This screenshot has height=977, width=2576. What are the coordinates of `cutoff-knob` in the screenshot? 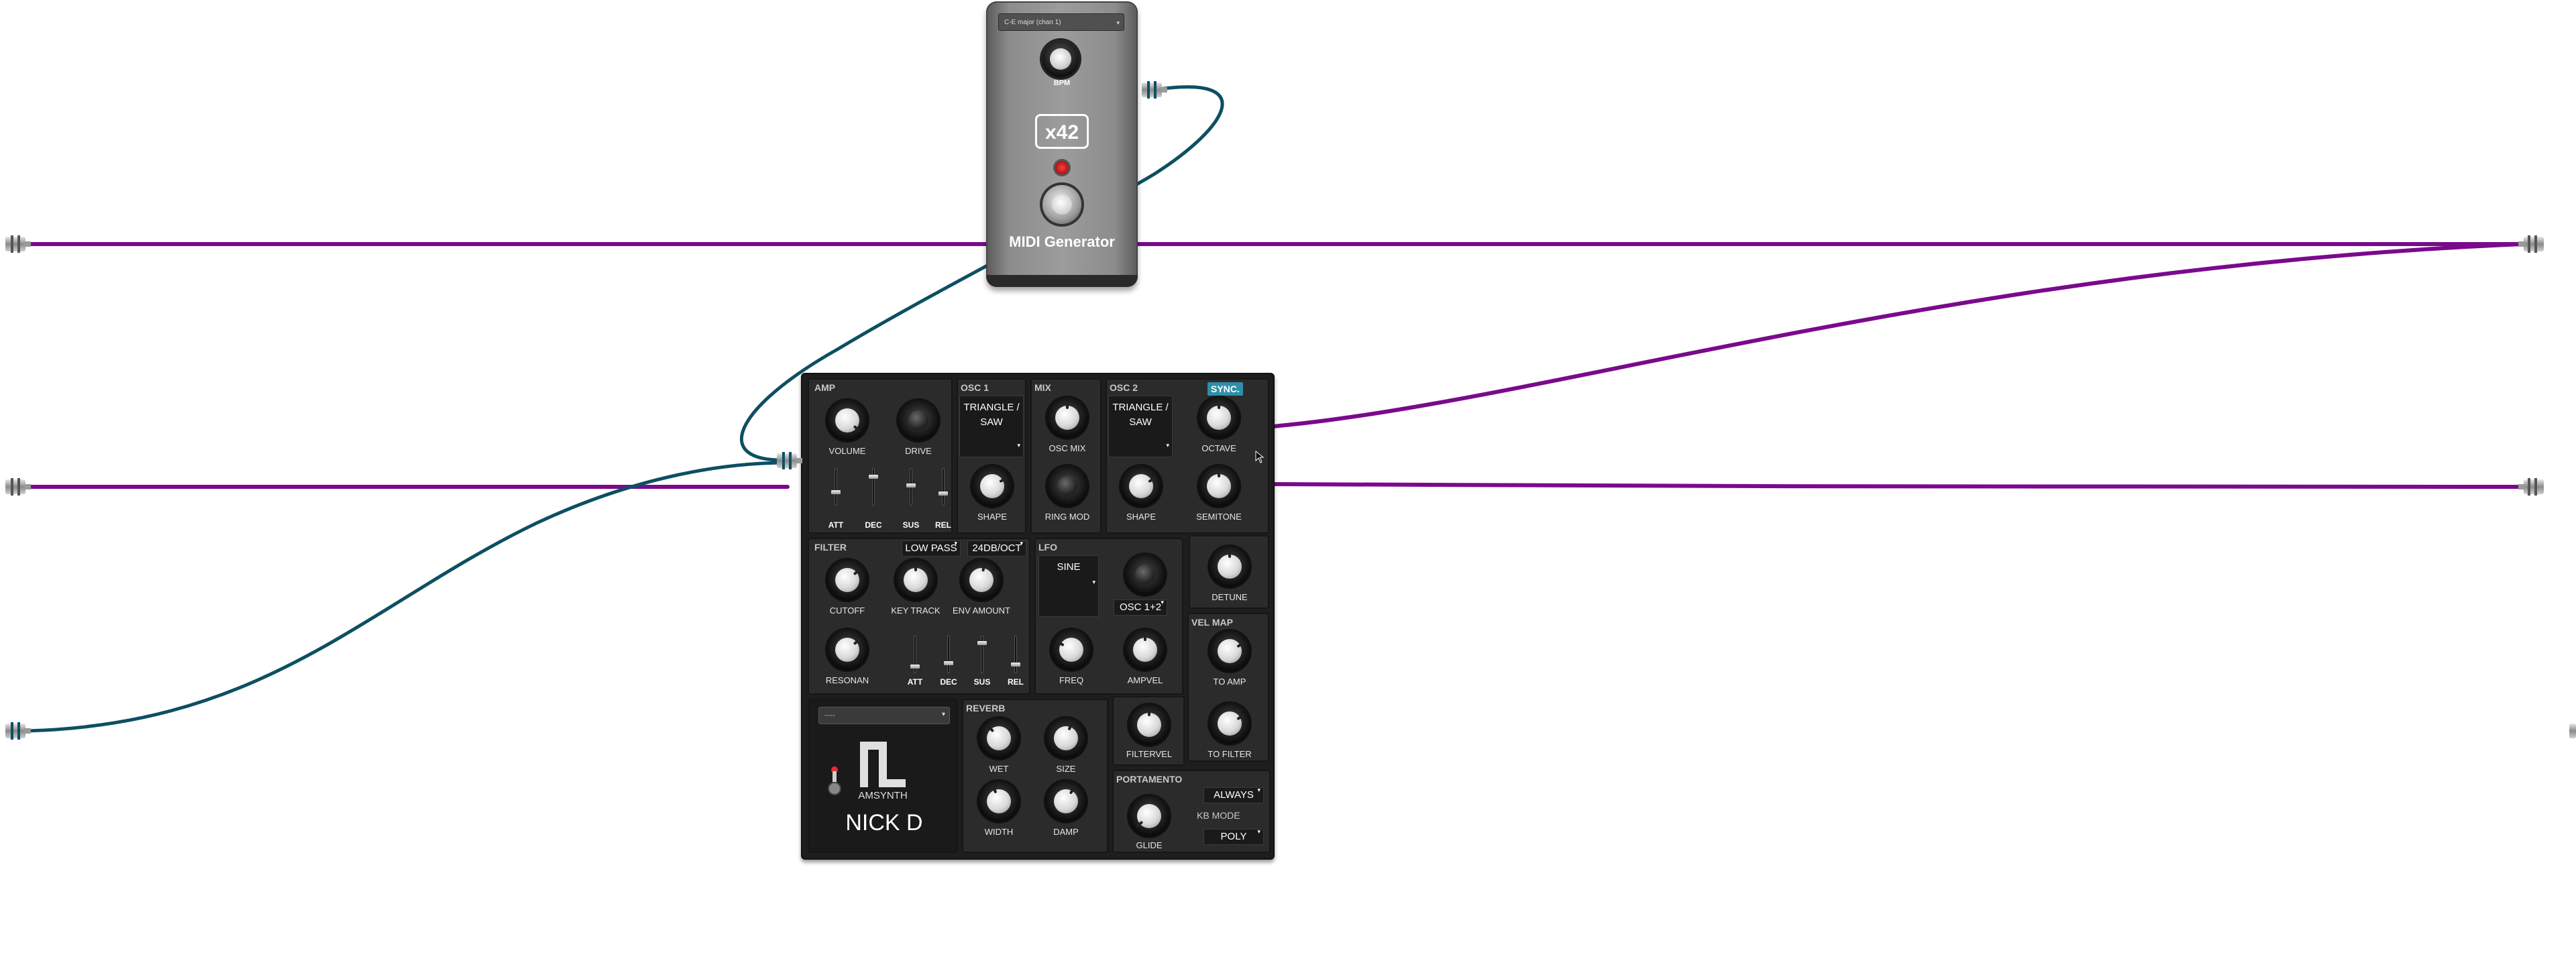 It's located at (847, 580).